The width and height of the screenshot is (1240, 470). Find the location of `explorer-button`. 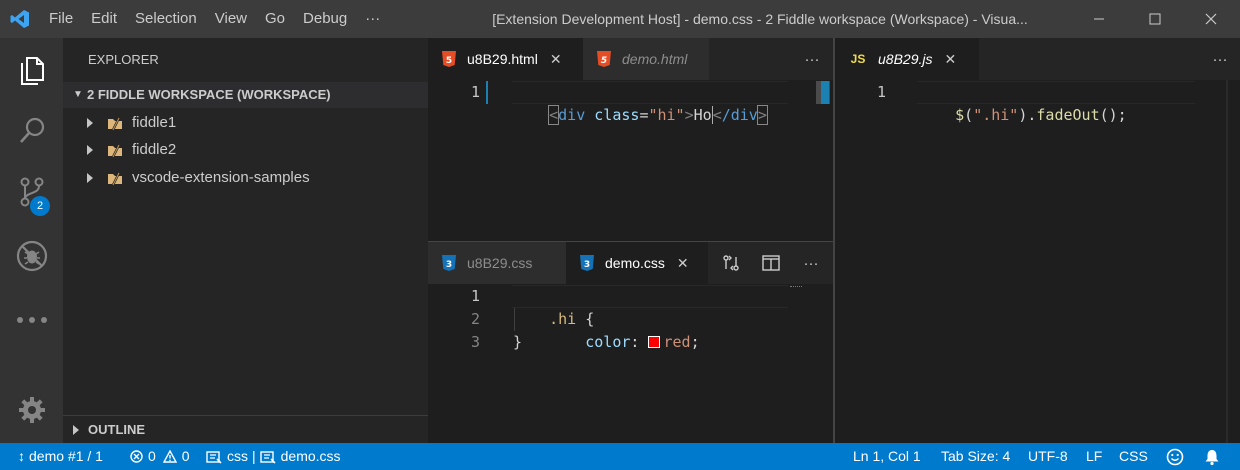

explorer-button is located at coordinates (31, 70).